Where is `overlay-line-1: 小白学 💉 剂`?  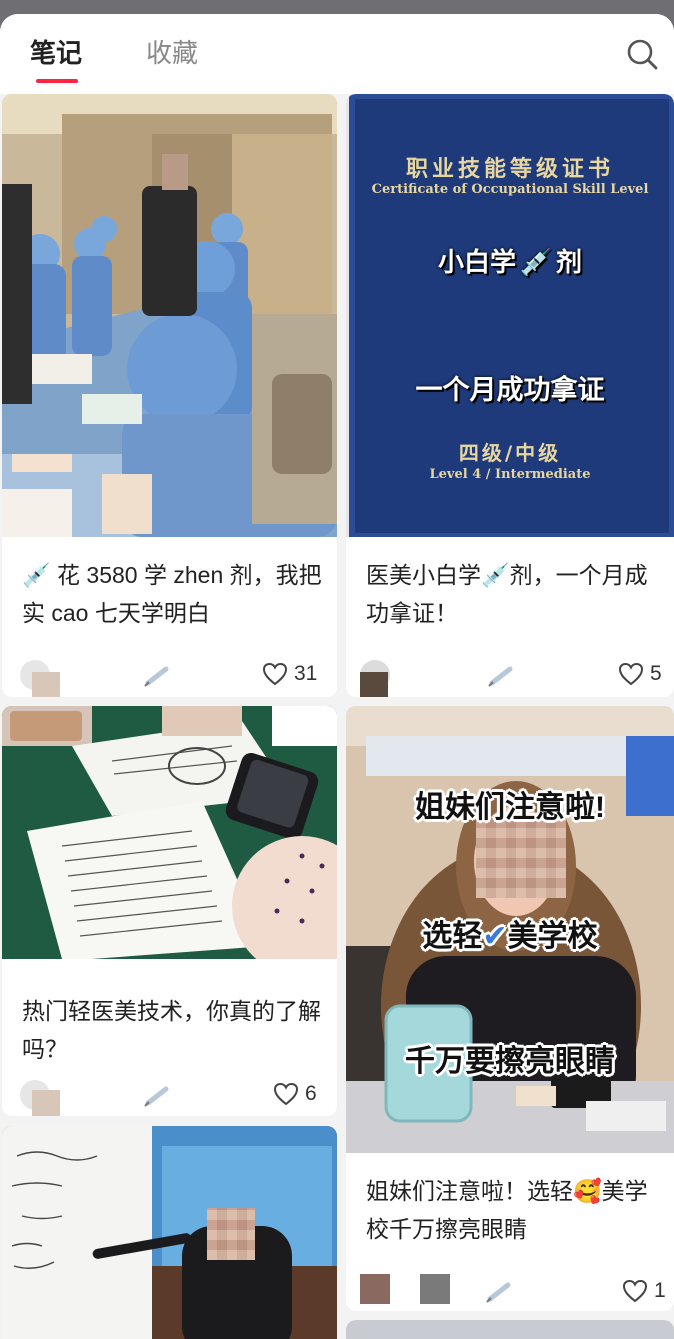 overlay-line-1: 小白学 💉 剂 is located at coordinates (510, 262).